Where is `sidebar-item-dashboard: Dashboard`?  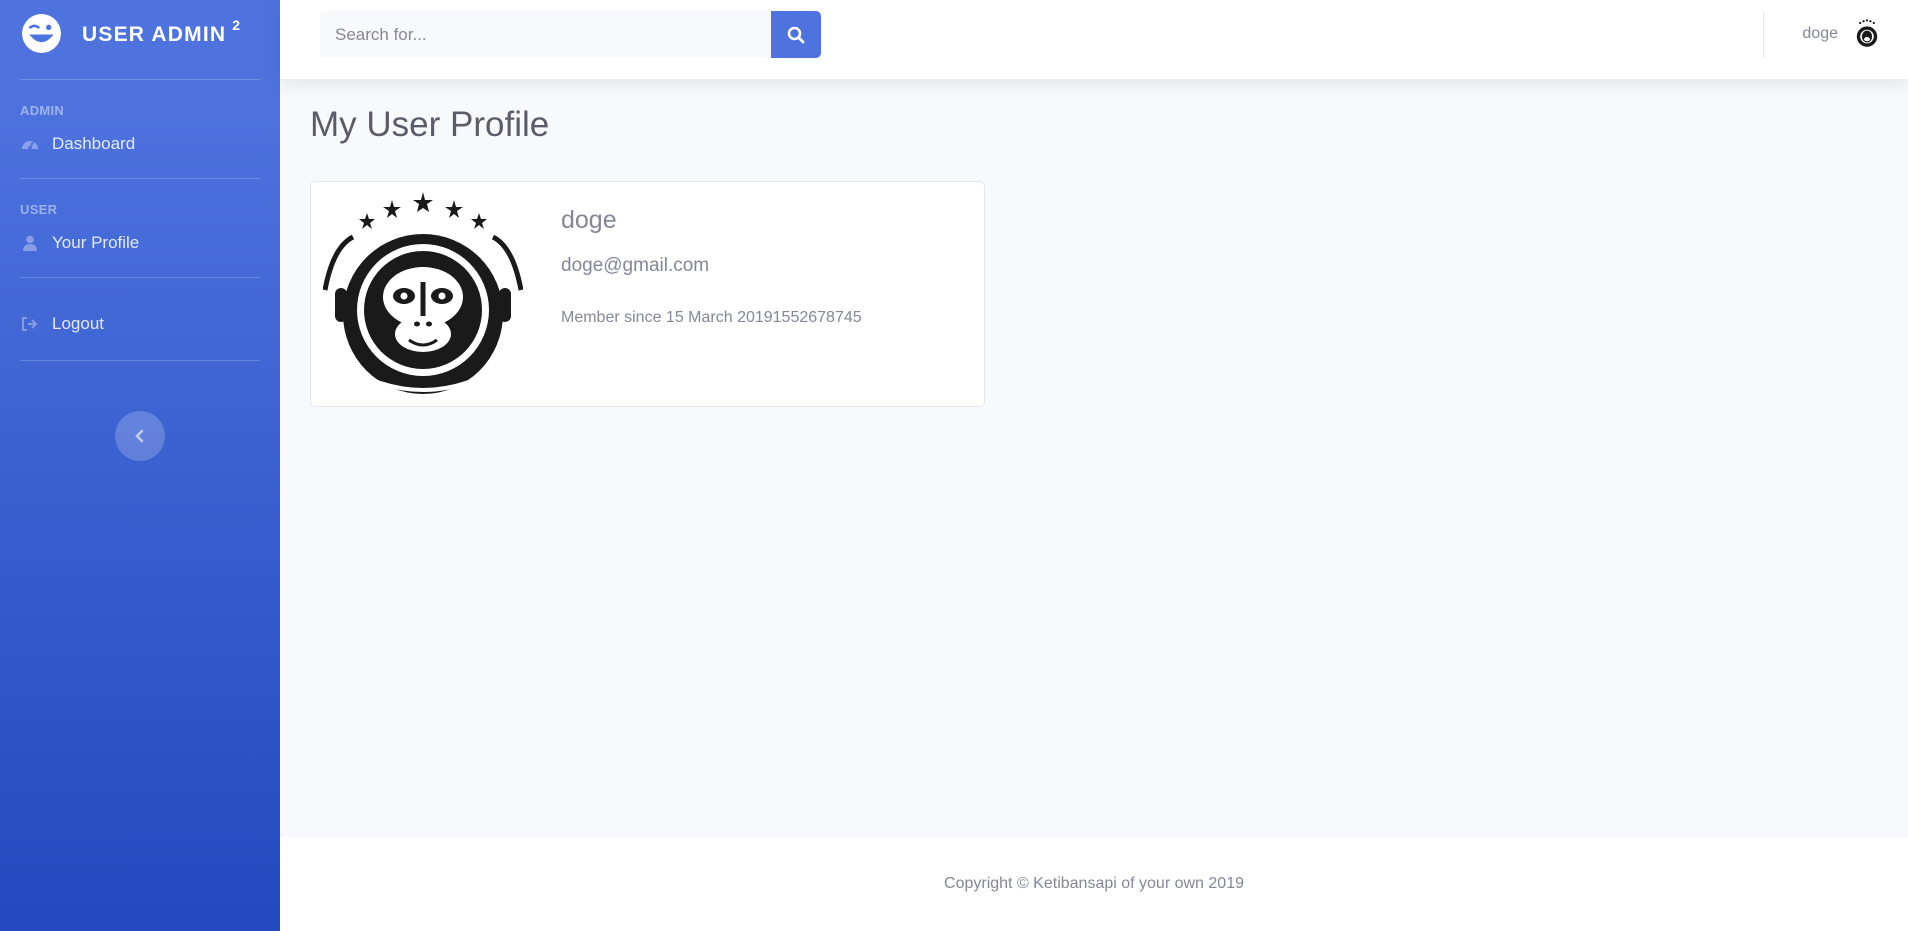
sidebar-item-dashboard: Dashboard is located at coordinates (140, 144).